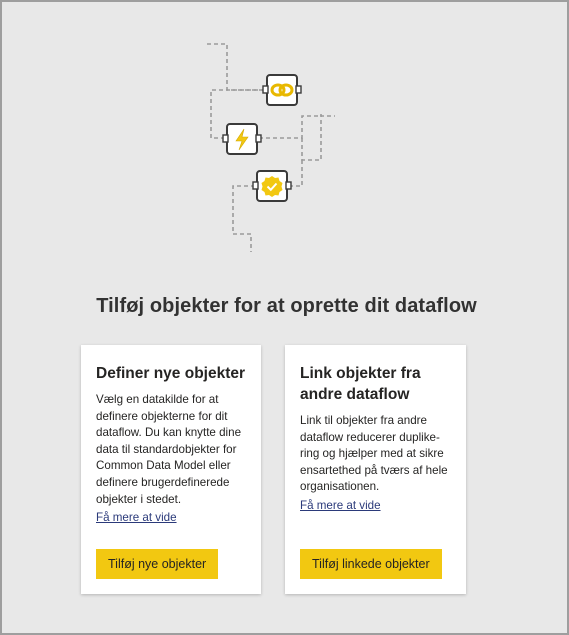 The width and height of the screenshot is (569, 635). Describe the element at coordinates (282, 90) in the screenshot. I see `link-node` at that location.